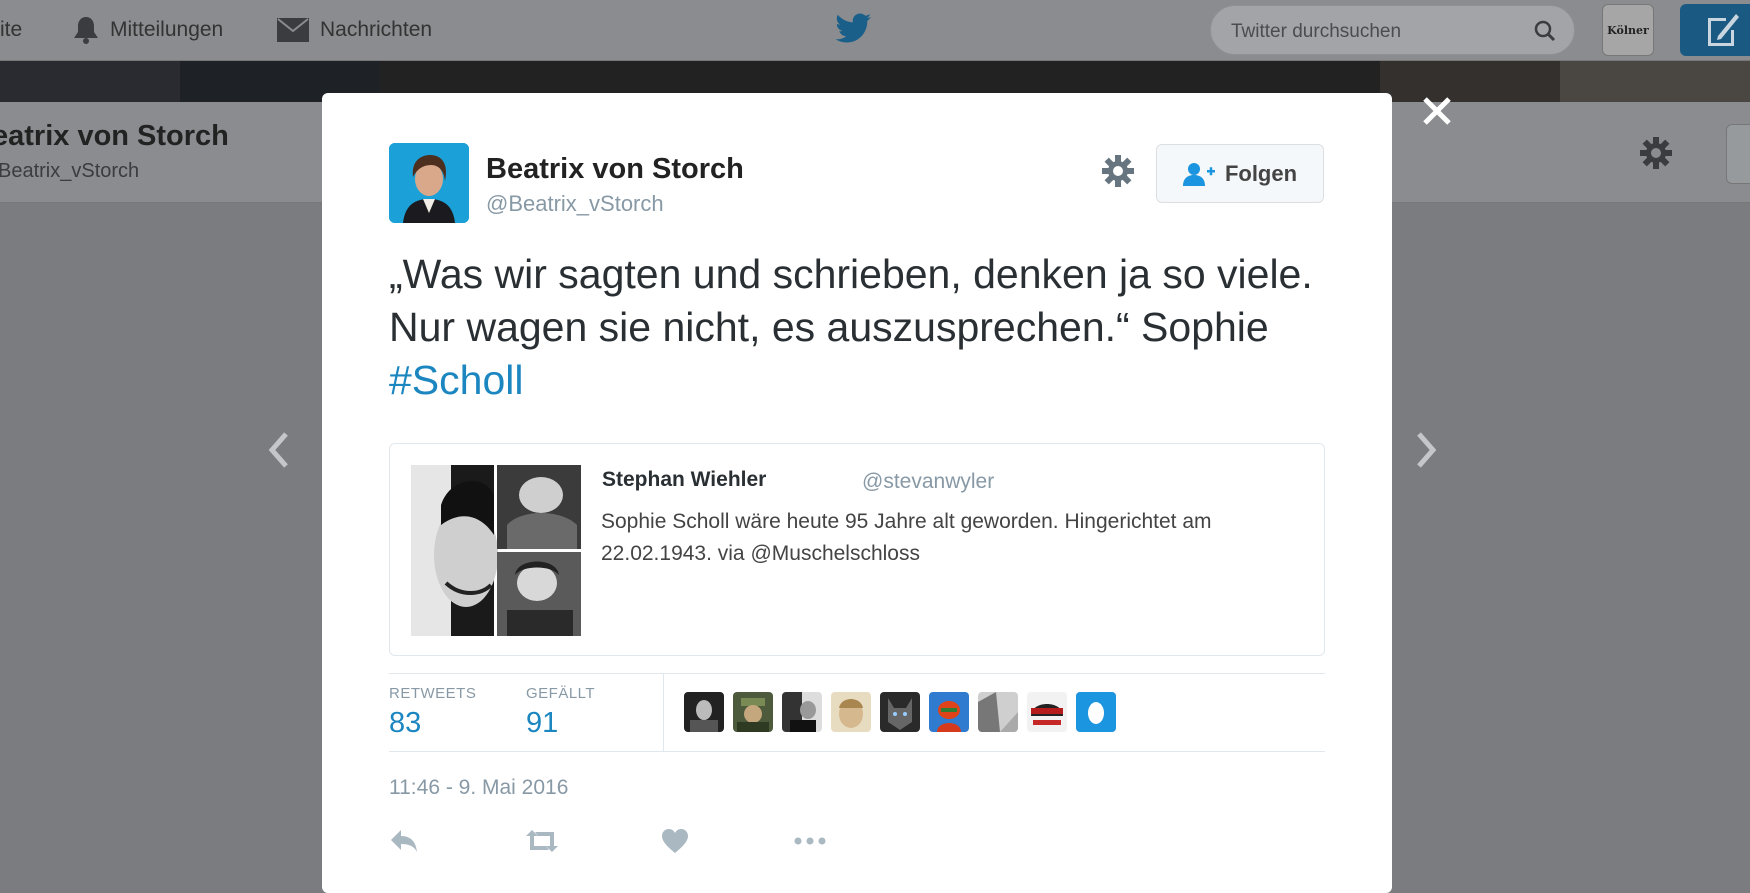 This screenshot has height=893, width=1750. What do you see at coordinates (684, 480) in the screenshot?
I see `quoted-author-name: Stephan Wiehler` at bounding box center [684, 480].